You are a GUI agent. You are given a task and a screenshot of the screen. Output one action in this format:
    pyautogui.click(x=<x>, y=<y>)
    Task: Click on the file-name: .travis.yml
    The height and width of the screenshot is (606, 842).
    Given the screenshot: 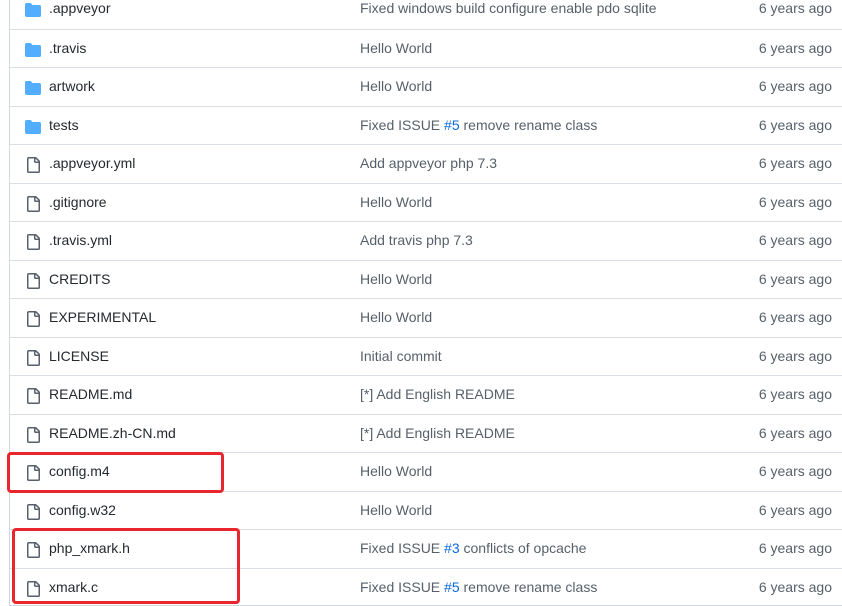 What is the action you would take?
    pyautogui.click(x=80, y=240)
    